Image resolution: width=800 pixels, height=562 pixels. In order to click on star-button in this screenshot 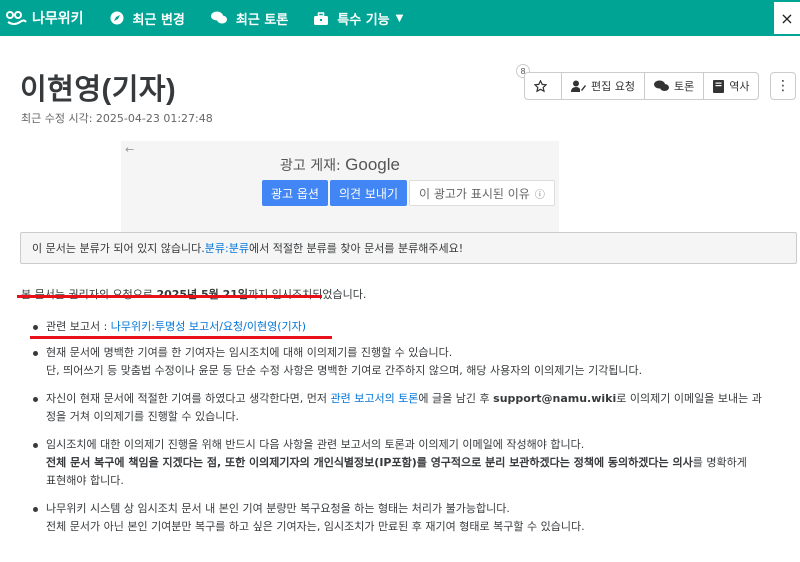, I will do `click(543, 86)`.